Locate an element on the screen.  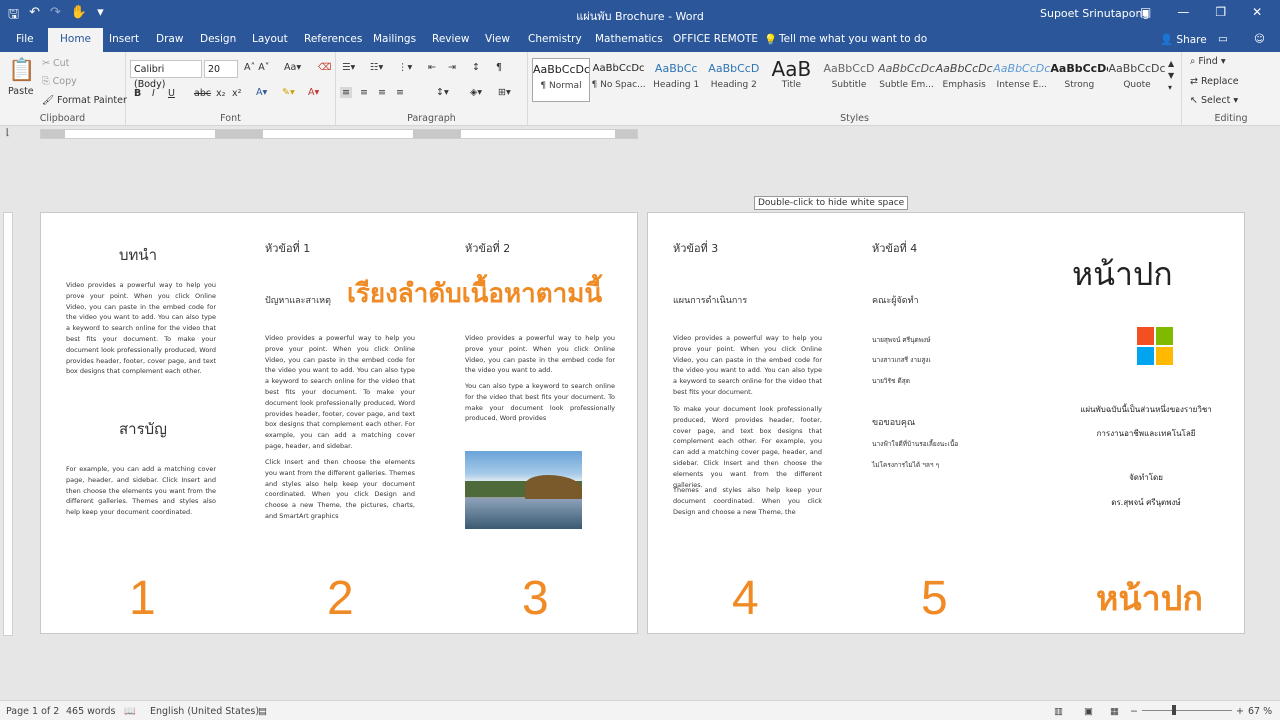
paragraph-label: Paragraph is located at coordinates (431, 118).